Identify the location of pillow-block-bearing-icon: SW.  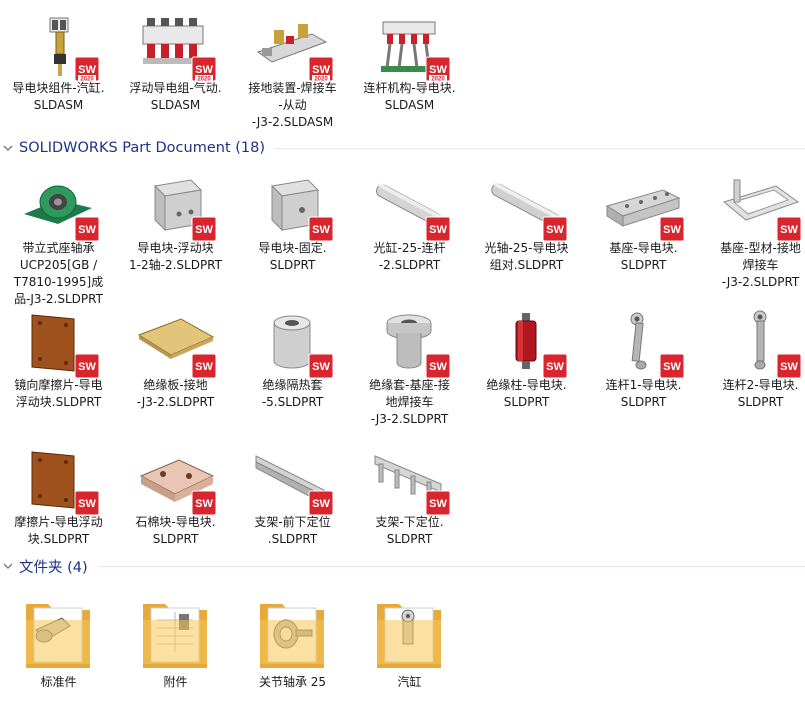
(59, 207).